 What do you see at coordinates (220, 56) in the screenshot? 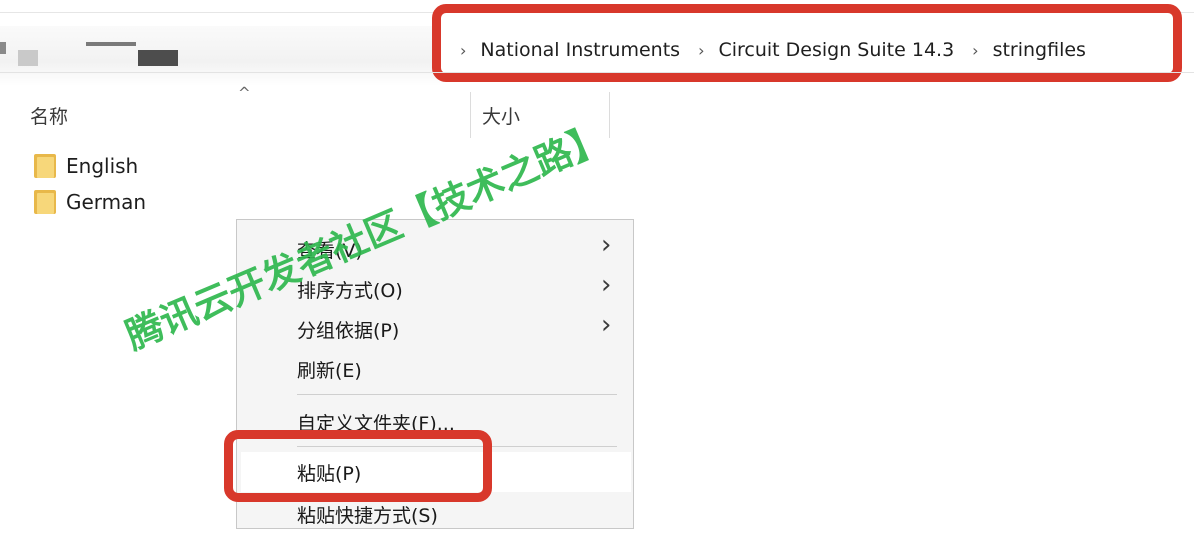
I see `blurred-address-prefix` at bounding box center [220, 56].